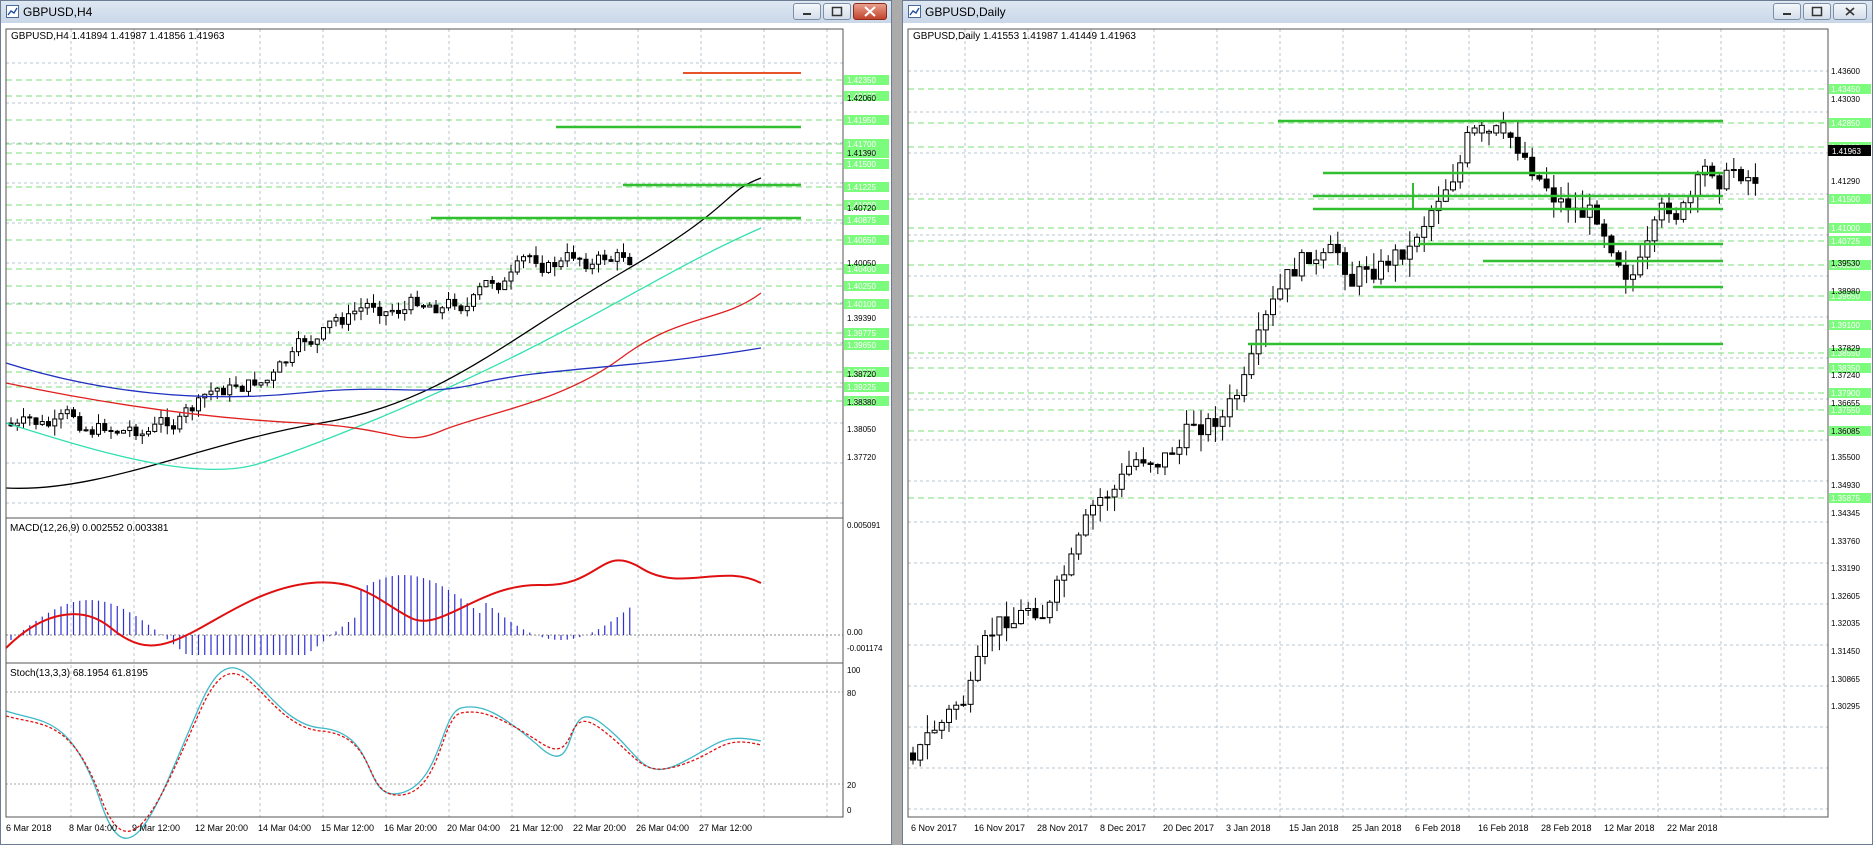  Describe the element at coordinates (861, 263) in the screenshot. I see `price-axis-label: 1.40050` at that location.